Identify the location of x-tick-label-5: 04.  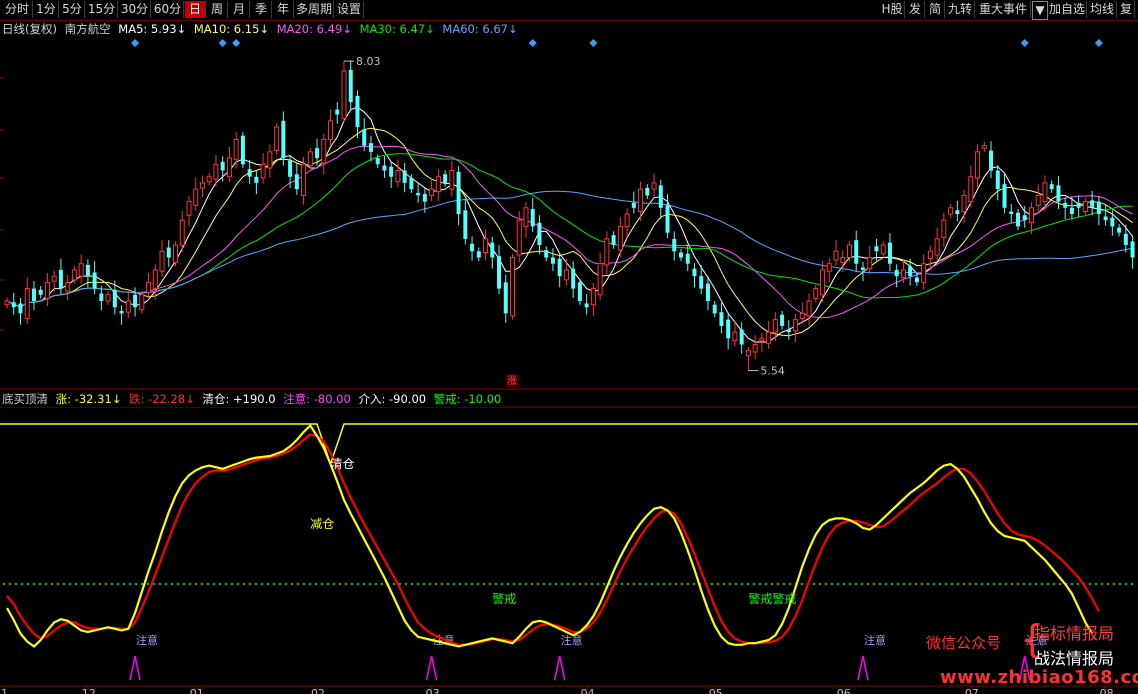
(588, 690).